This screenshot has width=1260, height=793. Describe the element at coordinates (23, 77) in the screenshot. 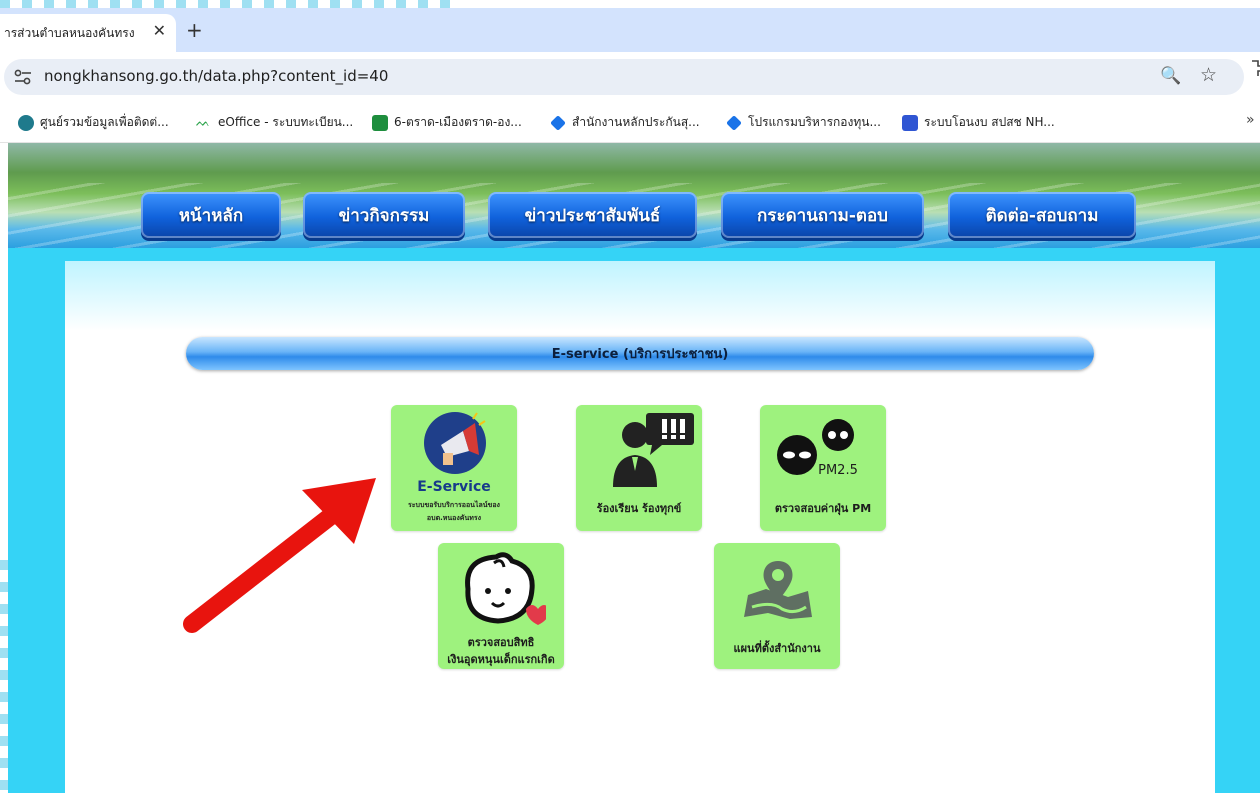

I see `site-settings-icon` at that location.